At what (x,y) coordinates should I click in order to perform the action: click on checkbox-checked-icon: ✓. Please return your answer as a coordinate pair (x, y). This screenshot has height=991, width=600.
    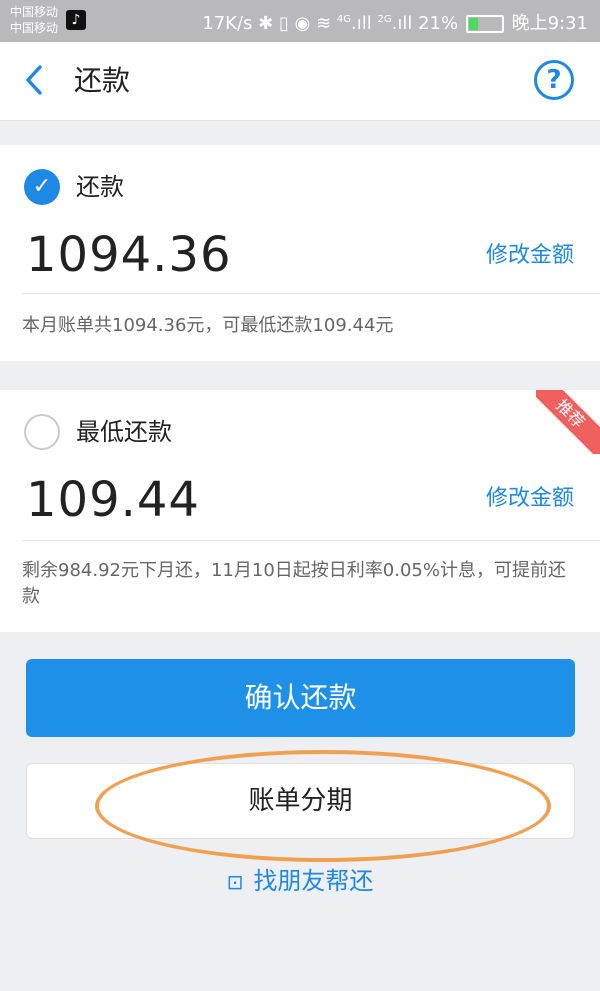
    Looking at the image, I should click on (42, 187).